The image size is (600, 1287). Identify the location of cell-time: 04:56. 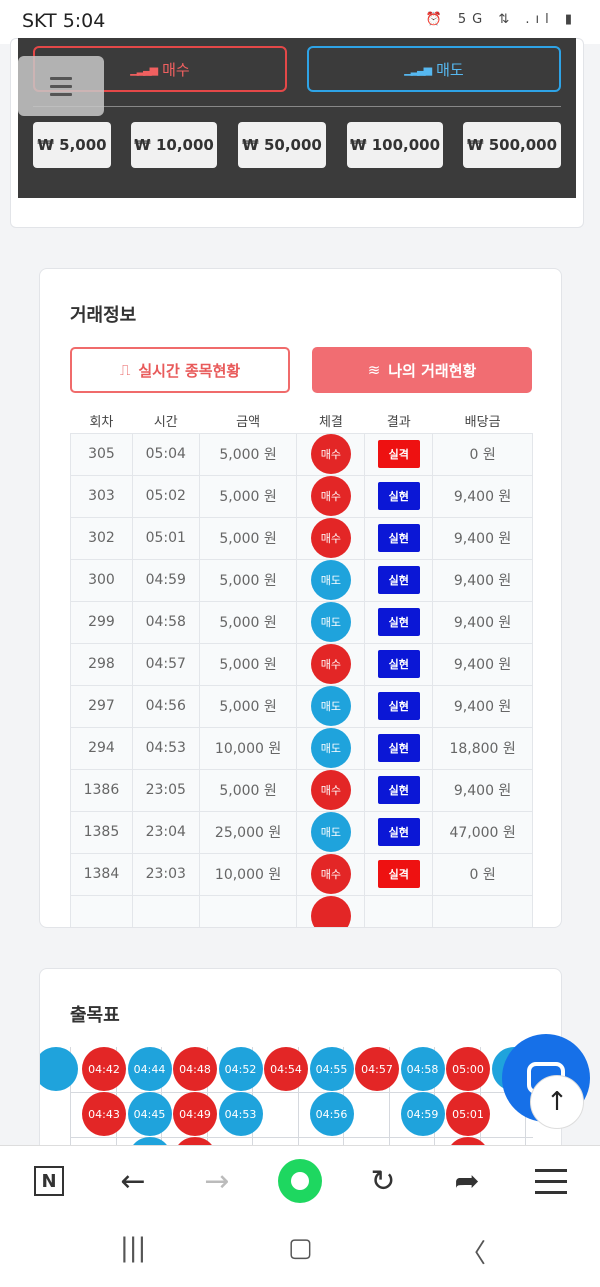
(165, 706).